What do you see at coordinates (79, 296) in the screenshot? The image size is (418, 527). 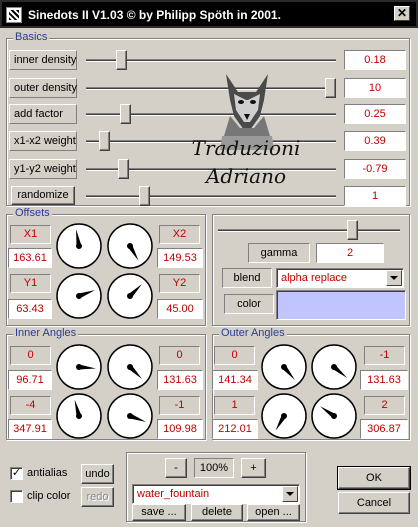 I see `y1-dial` at bounding box center [79, 296].